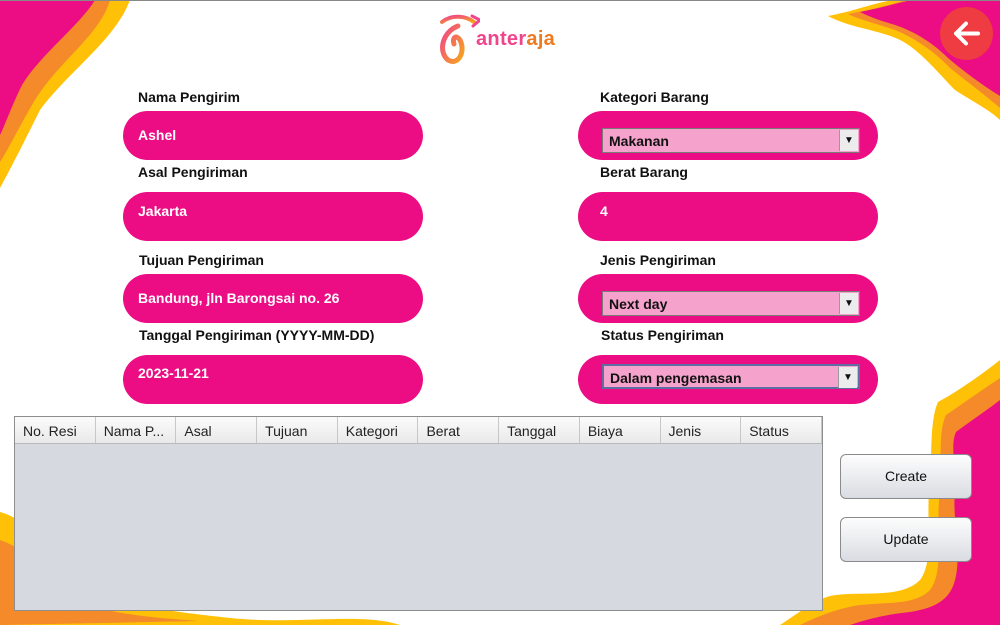  What do you see at coordinates (662, 335) in the screenshot?
I see `status-pengiriman-label: Status Pengiriman` at bounding box center [662, 335].